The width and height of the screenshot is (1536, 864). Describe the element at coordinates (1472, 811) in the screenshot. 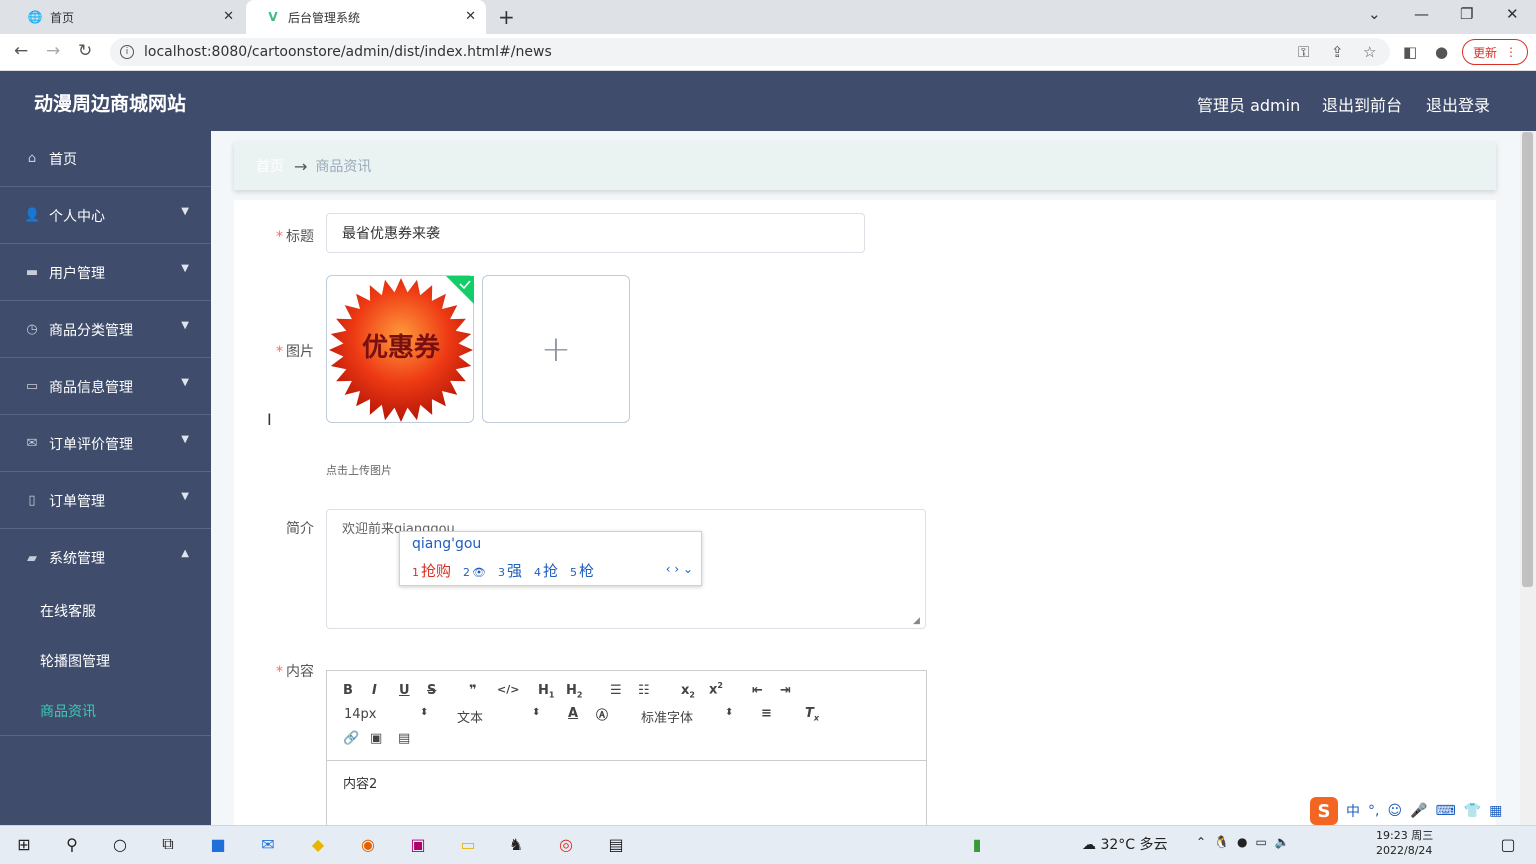

I see `skin-icon: 👕` at that location.